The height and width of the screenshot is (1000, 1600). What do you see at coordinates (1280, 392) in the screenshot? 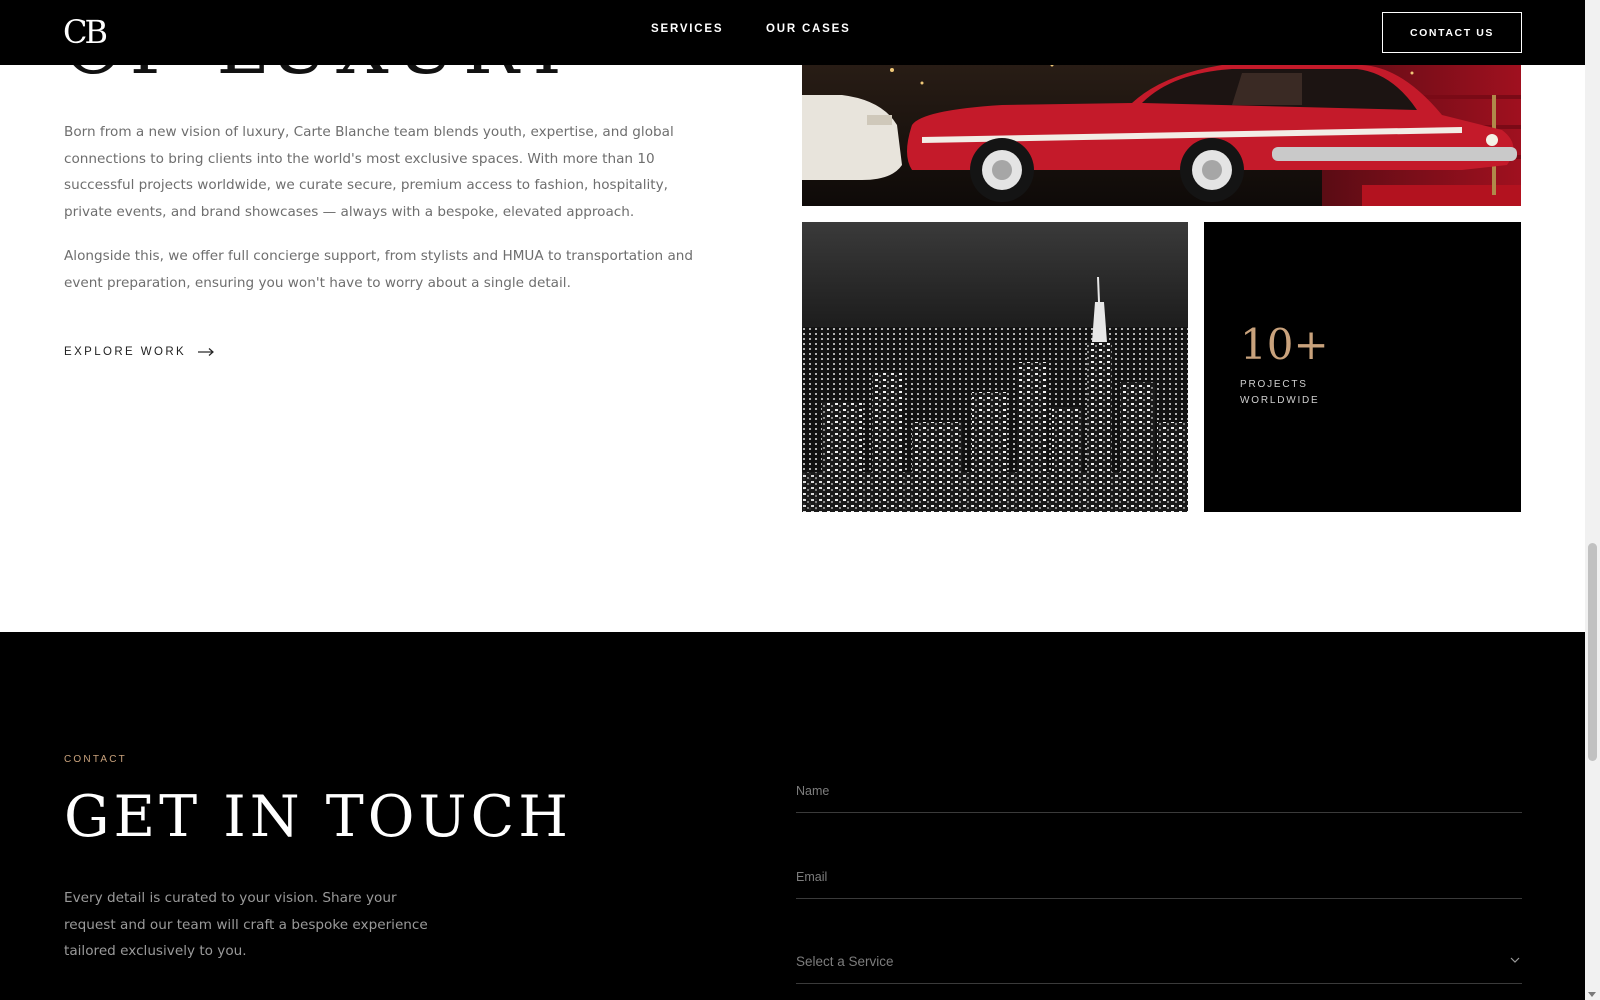
I see `stat-label: PROJECTS WORLDWIDE` at bounding box center [1280, 392].